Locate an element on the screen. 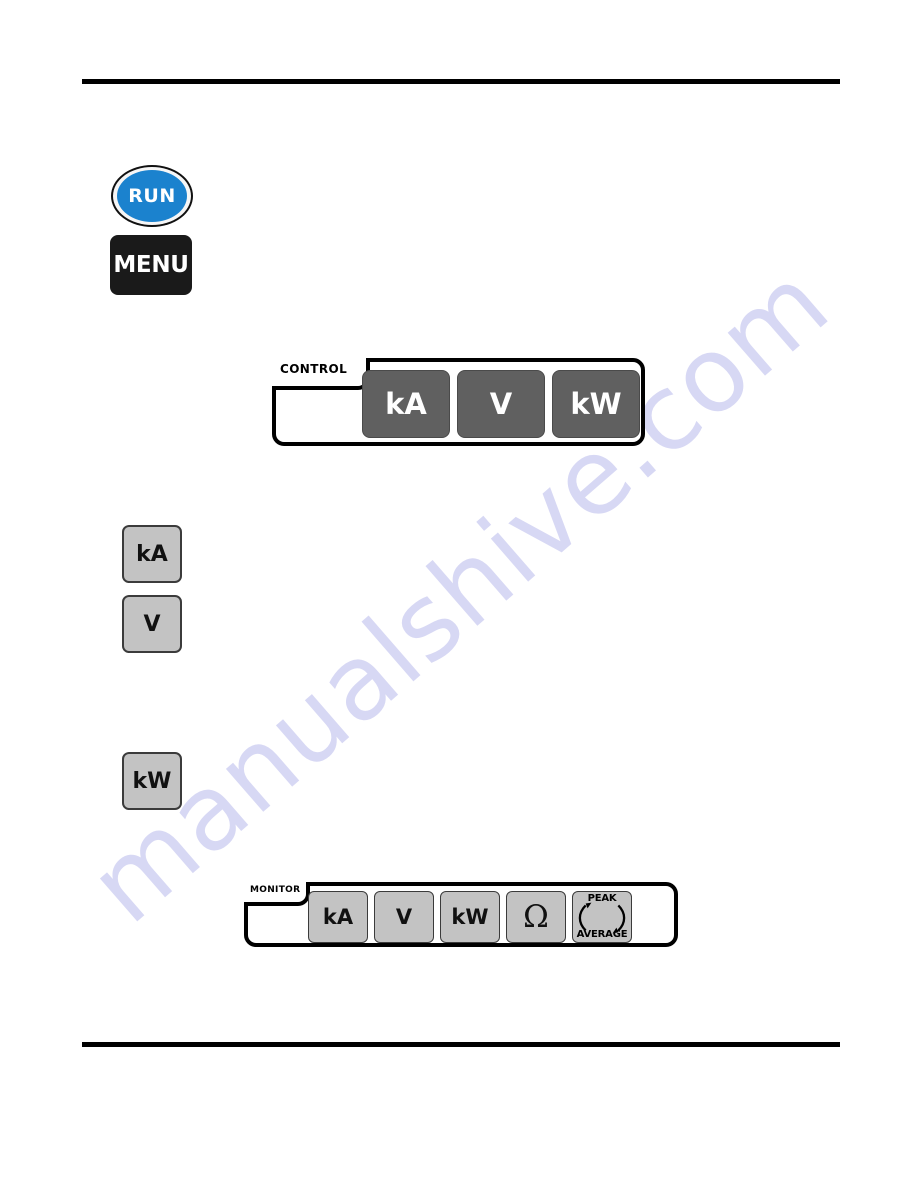  control-panel-tab: CONTROL is located at coordinates (321, 374).